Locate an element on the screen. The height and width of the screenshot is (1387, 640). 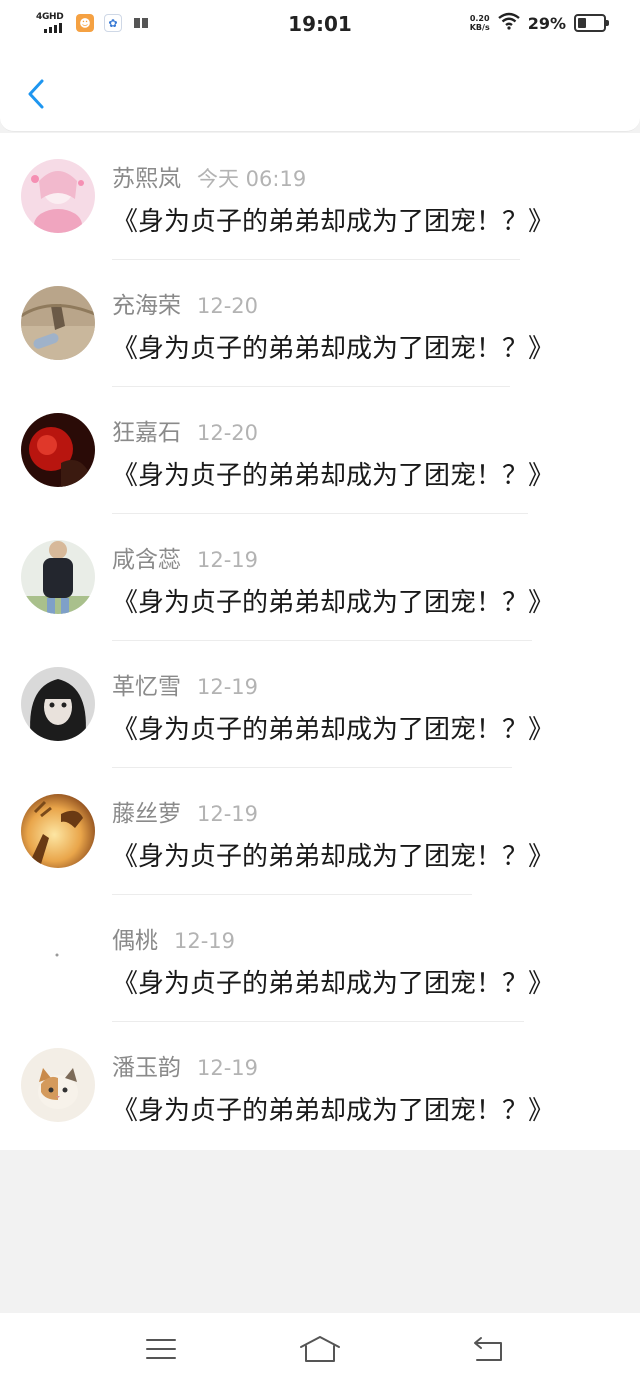
top-bar is located at coordinates (320, 91).